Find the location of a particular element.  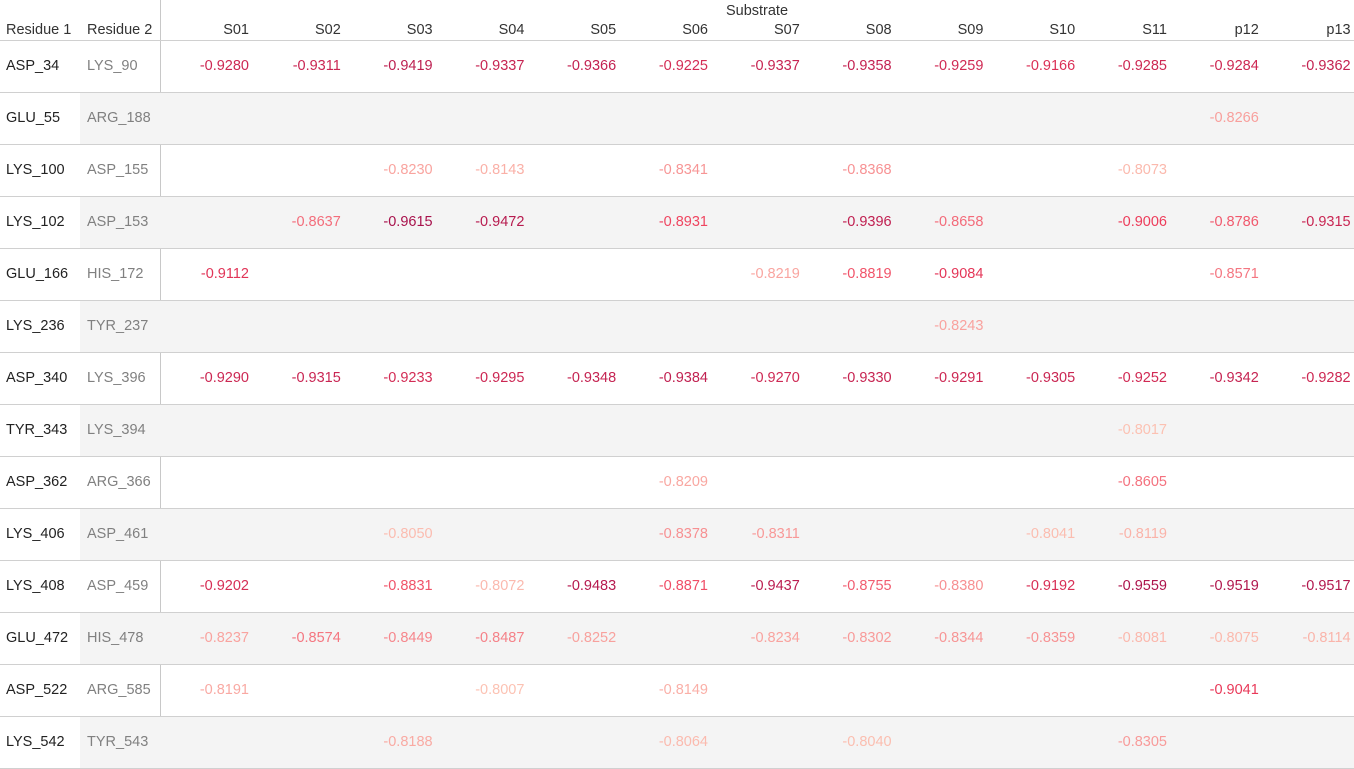

value-cell: -0.8871 is located at coordinates (663, 586).